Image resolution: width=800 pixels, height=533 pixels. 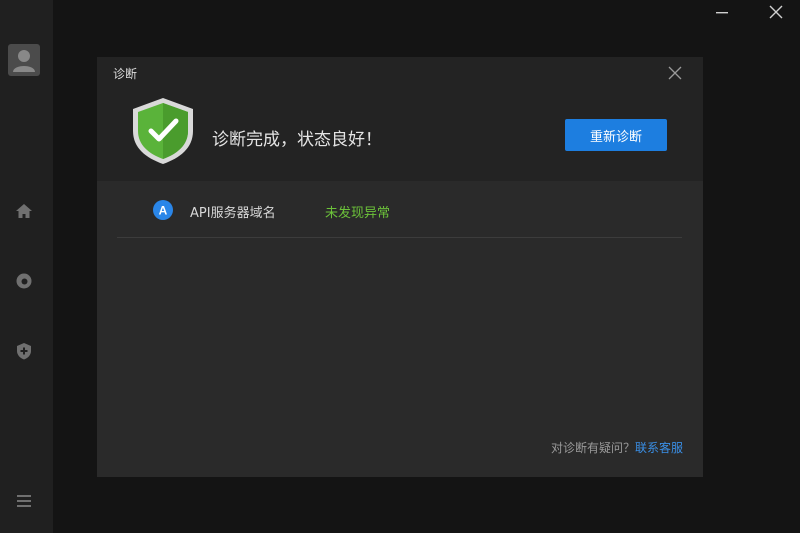 What do you see at coordinates (125, 74) in the screenshot?
I see `dialog-title: 诊断` at bounding box center [125, 74].